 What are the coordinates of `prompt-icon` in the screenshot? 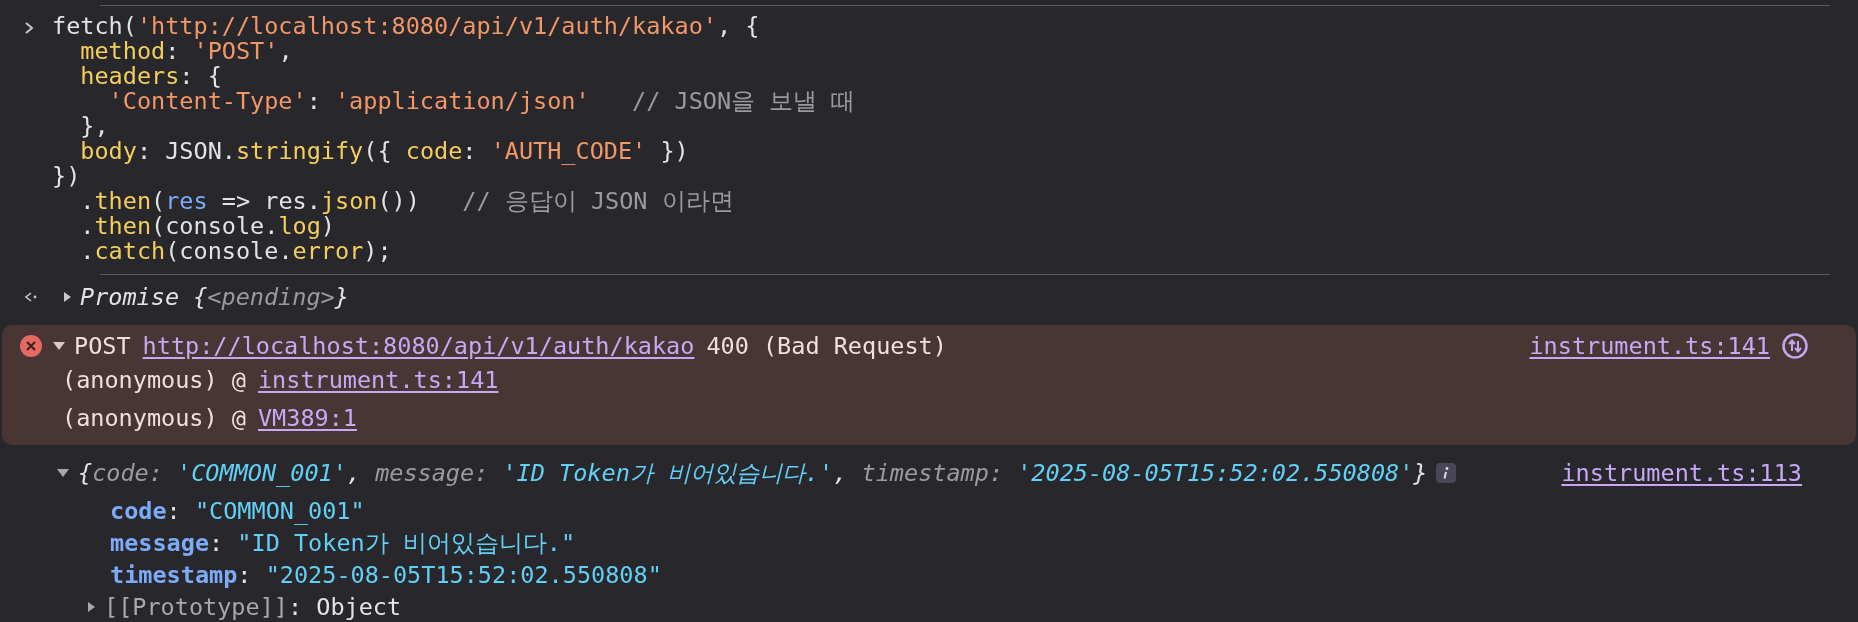 It's located at (29, 28).